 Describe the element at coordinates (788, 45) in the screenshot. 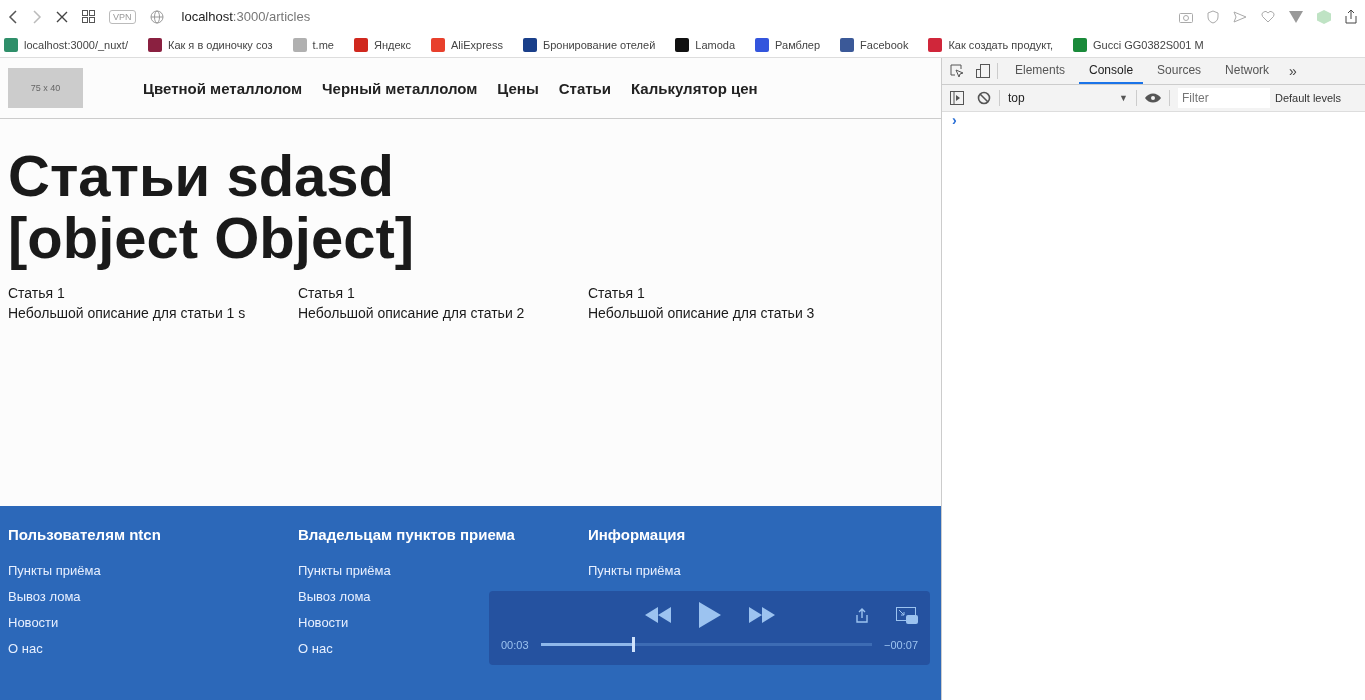

I see `bookmark-link: Рамблер` at that location.